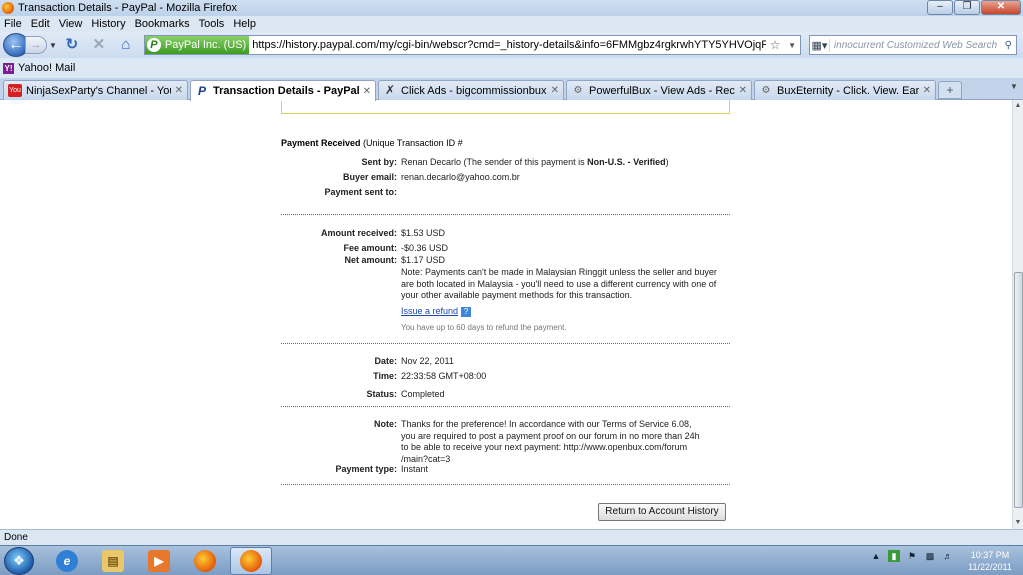  Describe the element at coordinates (385, 424) in the screenshot. I see `note-label: Note:` at that location.